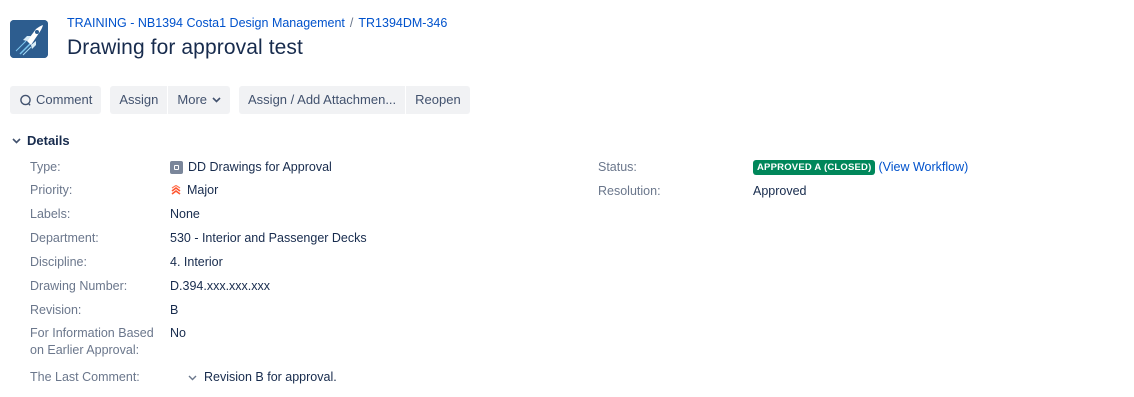  What do you see at coordinates (438, 100) in the screenshot?
I see `reopen-button: Reopen` at bounding box center [438, 100].